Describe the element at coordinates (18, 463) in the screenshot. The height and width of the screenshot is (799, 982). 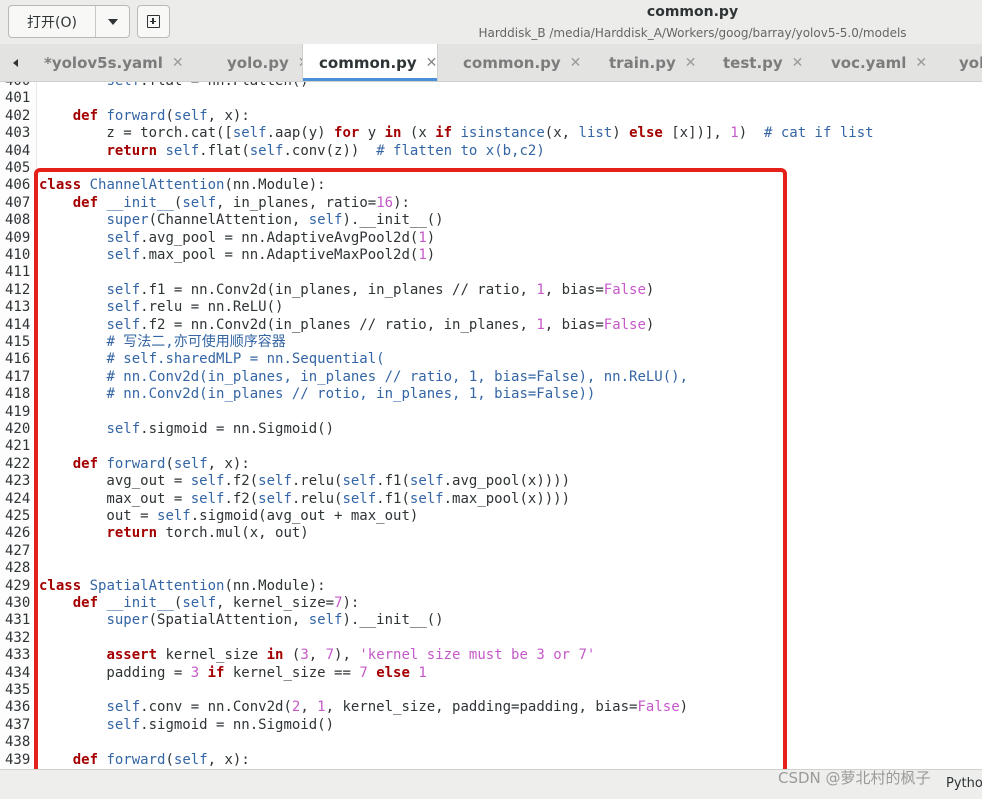
I see `line-number: 422` at that location.